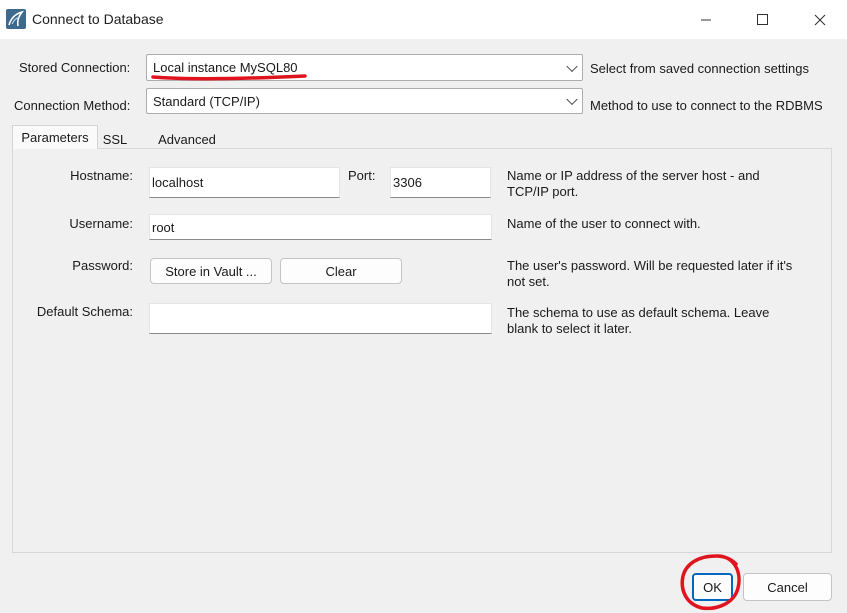 The height and width of the screenshot is (613, 847). I want to click on stored-connection-select: Local instance MySQL80, so click(364, 67).